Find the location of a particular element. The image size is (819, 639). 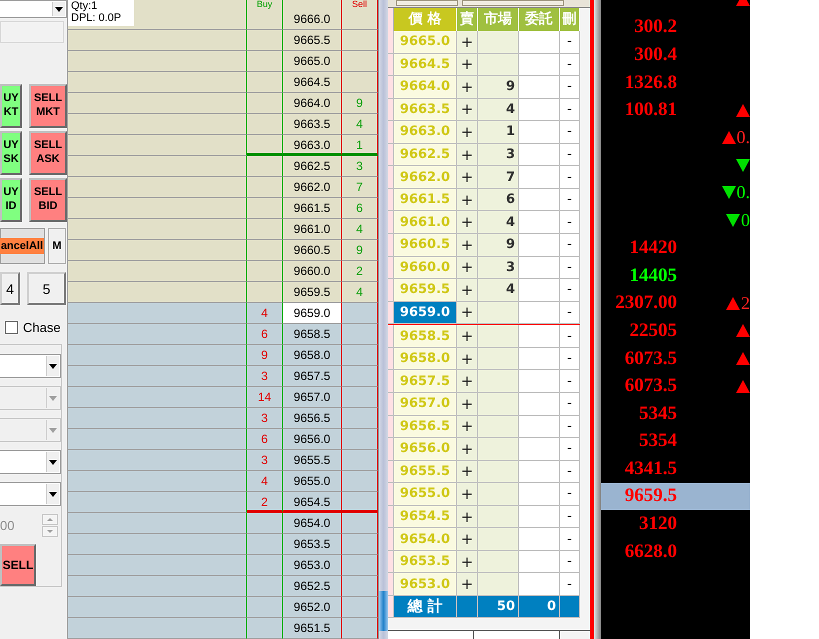

number-button: 4 is located at coordinates (10, 288).